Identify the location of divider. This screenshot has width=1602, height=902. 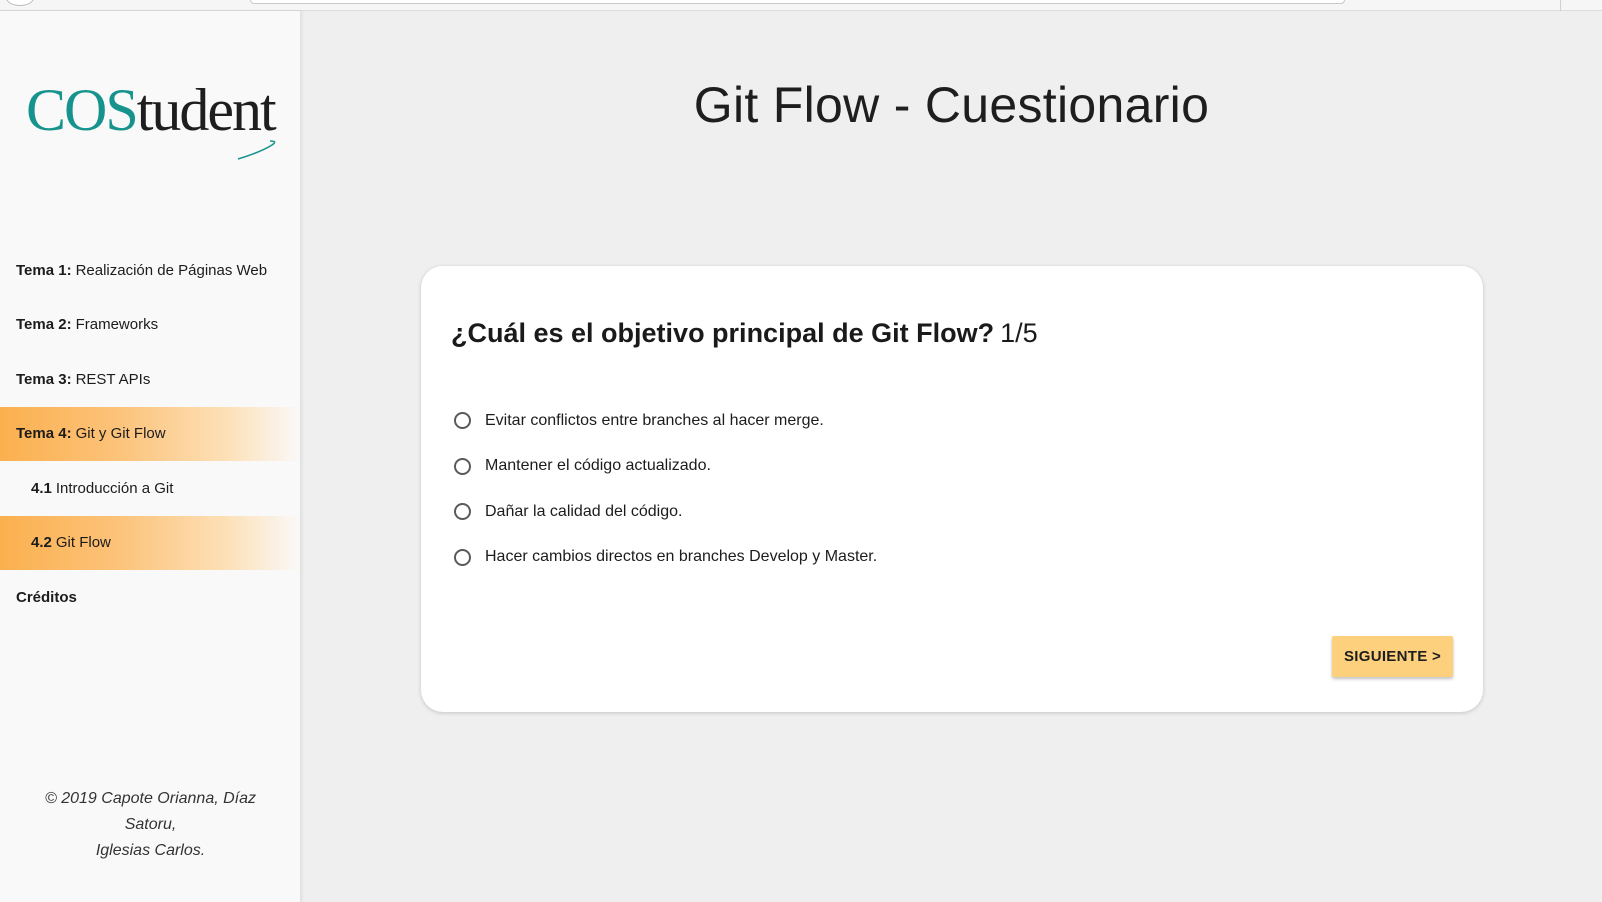
(1560, 5).